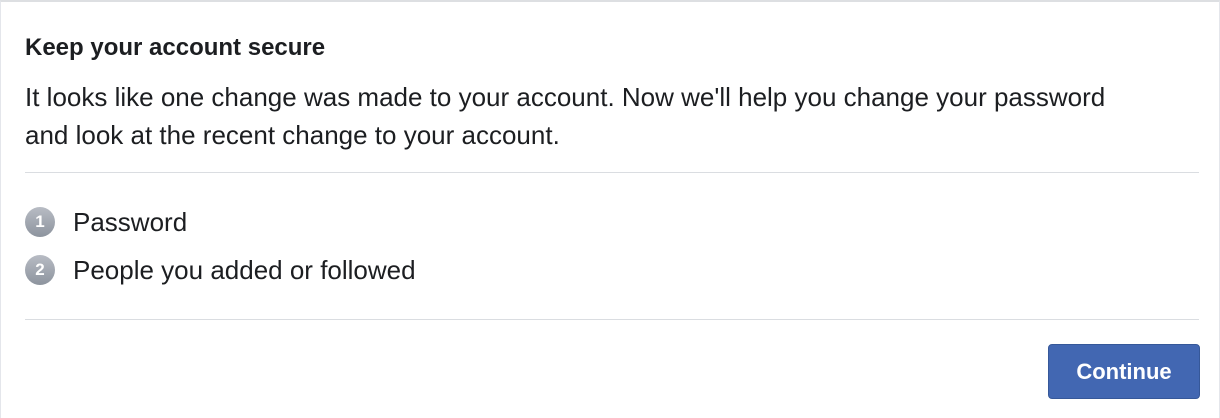 The height and width of the screenshot is (418, 1220). Describe the element at coordinates (40, 222) in the screenshot. I see `step-number-badge: 1` at that location.